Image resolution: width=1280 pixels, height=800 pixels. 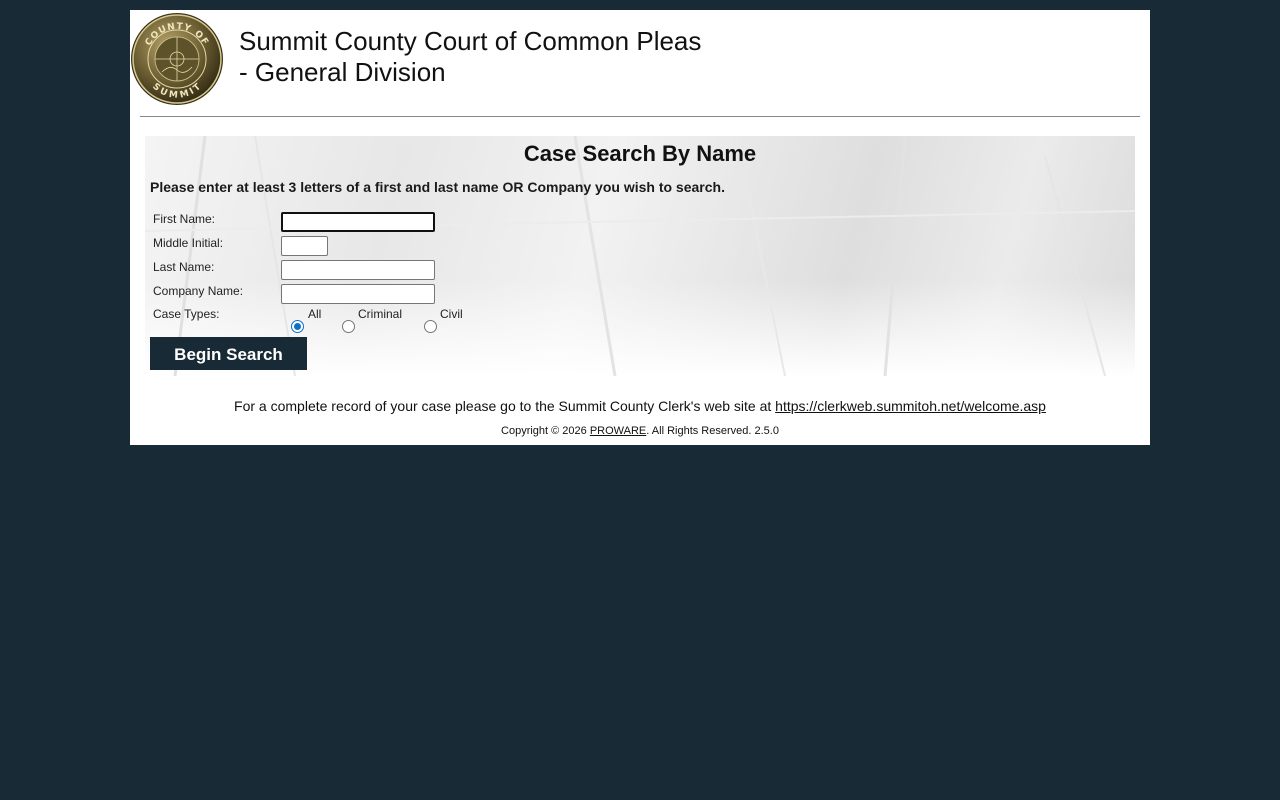 What do you see at coordinates (358, 294) in the screenshot?
I see `company-name-input` at bounding box center [358, 294].